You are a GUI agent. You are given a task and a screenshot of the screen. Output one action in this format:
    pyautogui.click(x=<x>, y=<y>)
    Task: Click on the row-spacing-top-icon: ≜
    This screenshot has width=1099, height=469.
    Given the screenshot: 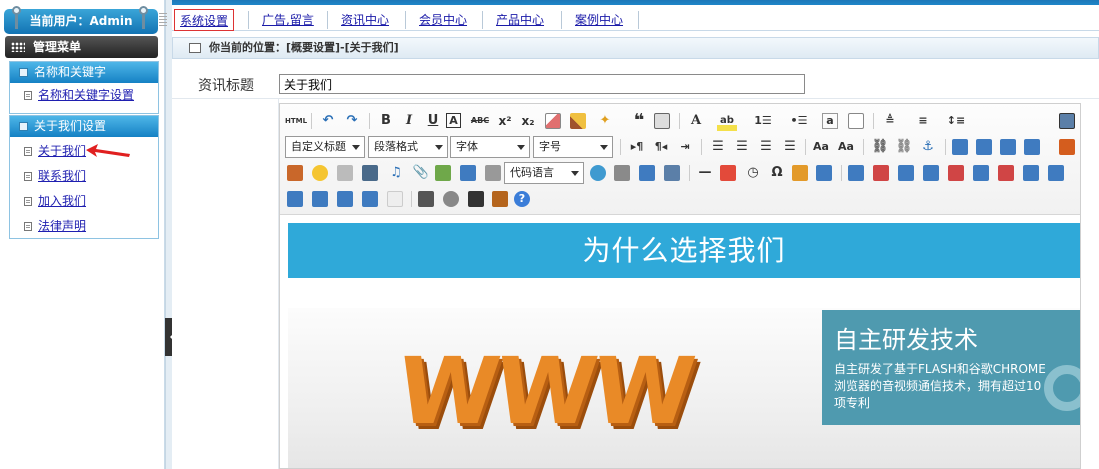 What is the action you would take?
    pyautogui.click(x=890, y=121)
    